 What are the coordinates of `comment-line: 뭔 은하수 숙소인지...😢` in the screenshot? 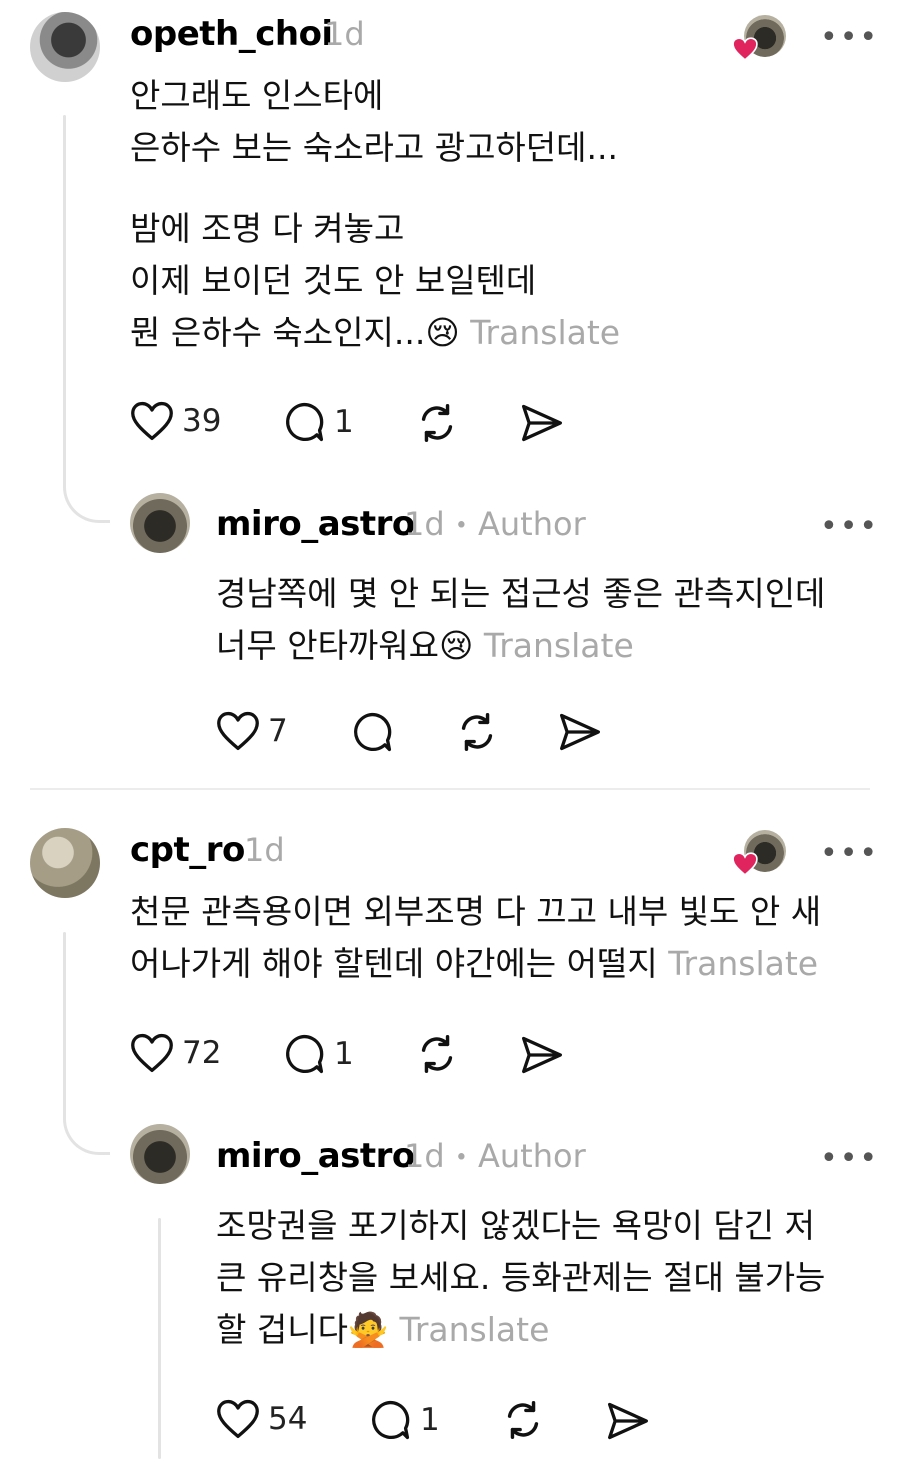 It's located at (295, 332).